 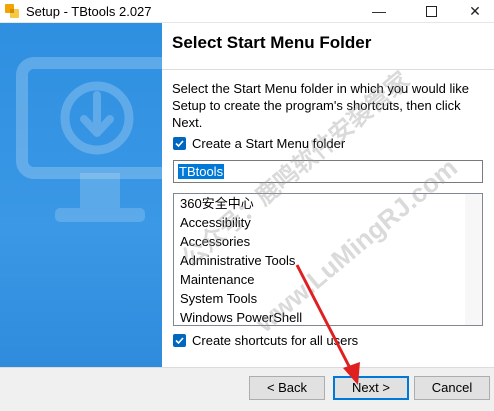 I want to click on footer-divider, so click(x=247, y=367).